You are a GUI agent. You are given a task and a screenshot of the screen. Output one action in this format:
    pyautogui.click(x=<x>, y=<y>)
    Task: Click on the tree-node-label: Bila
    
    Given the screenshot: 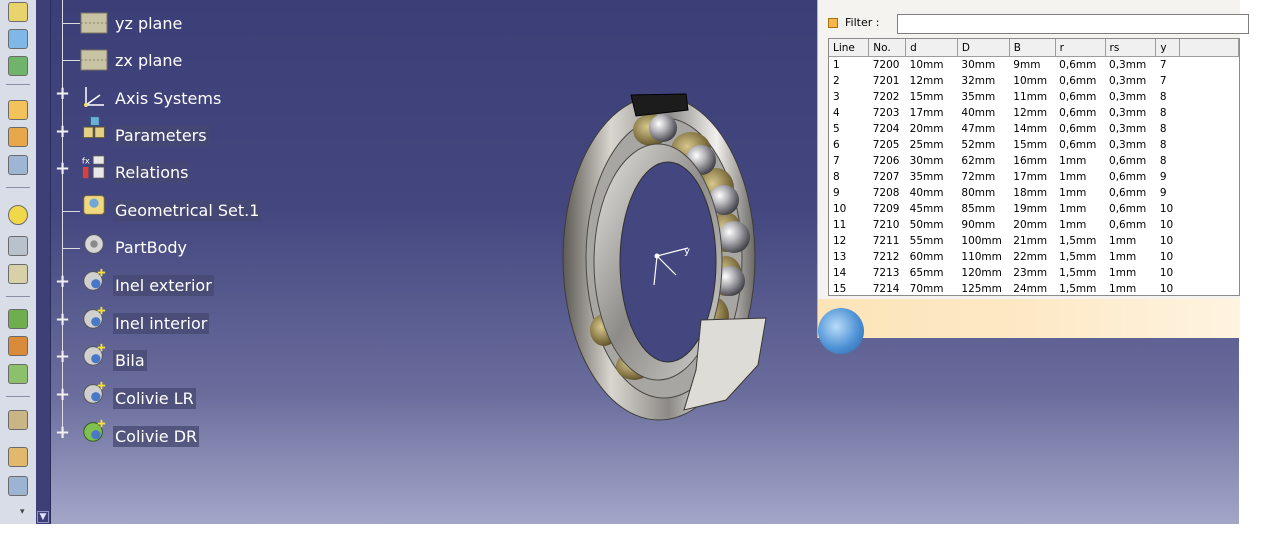 What is the action you would take?
    pyautogui.click(x=130, y=360)
    